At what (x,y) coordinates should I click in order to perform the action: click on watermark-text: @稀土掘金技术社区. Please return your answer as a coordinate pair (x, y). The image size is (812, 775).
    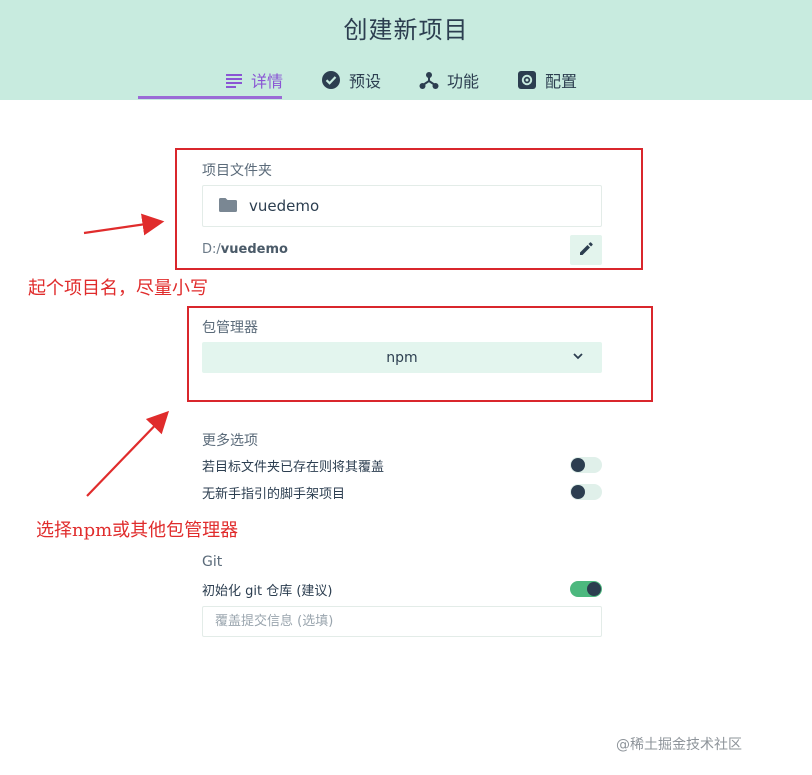
    Looking at the image, I should click on (679, 745).